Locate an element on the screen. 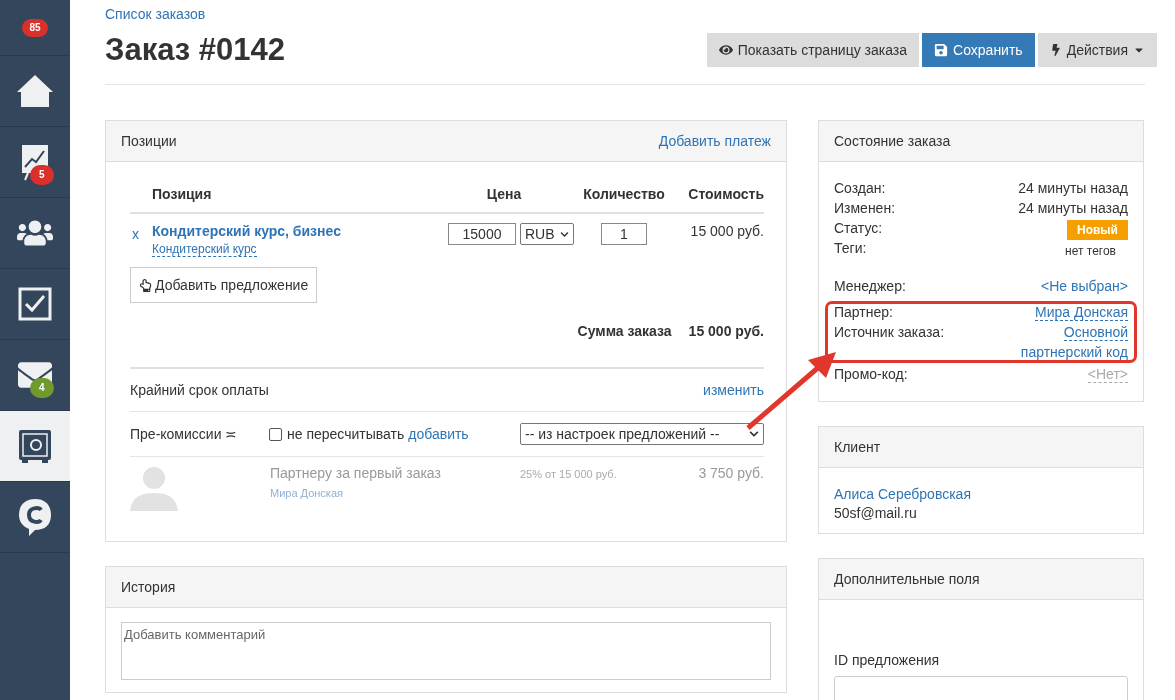  remove-link: x is located at coordinates (142, 234).